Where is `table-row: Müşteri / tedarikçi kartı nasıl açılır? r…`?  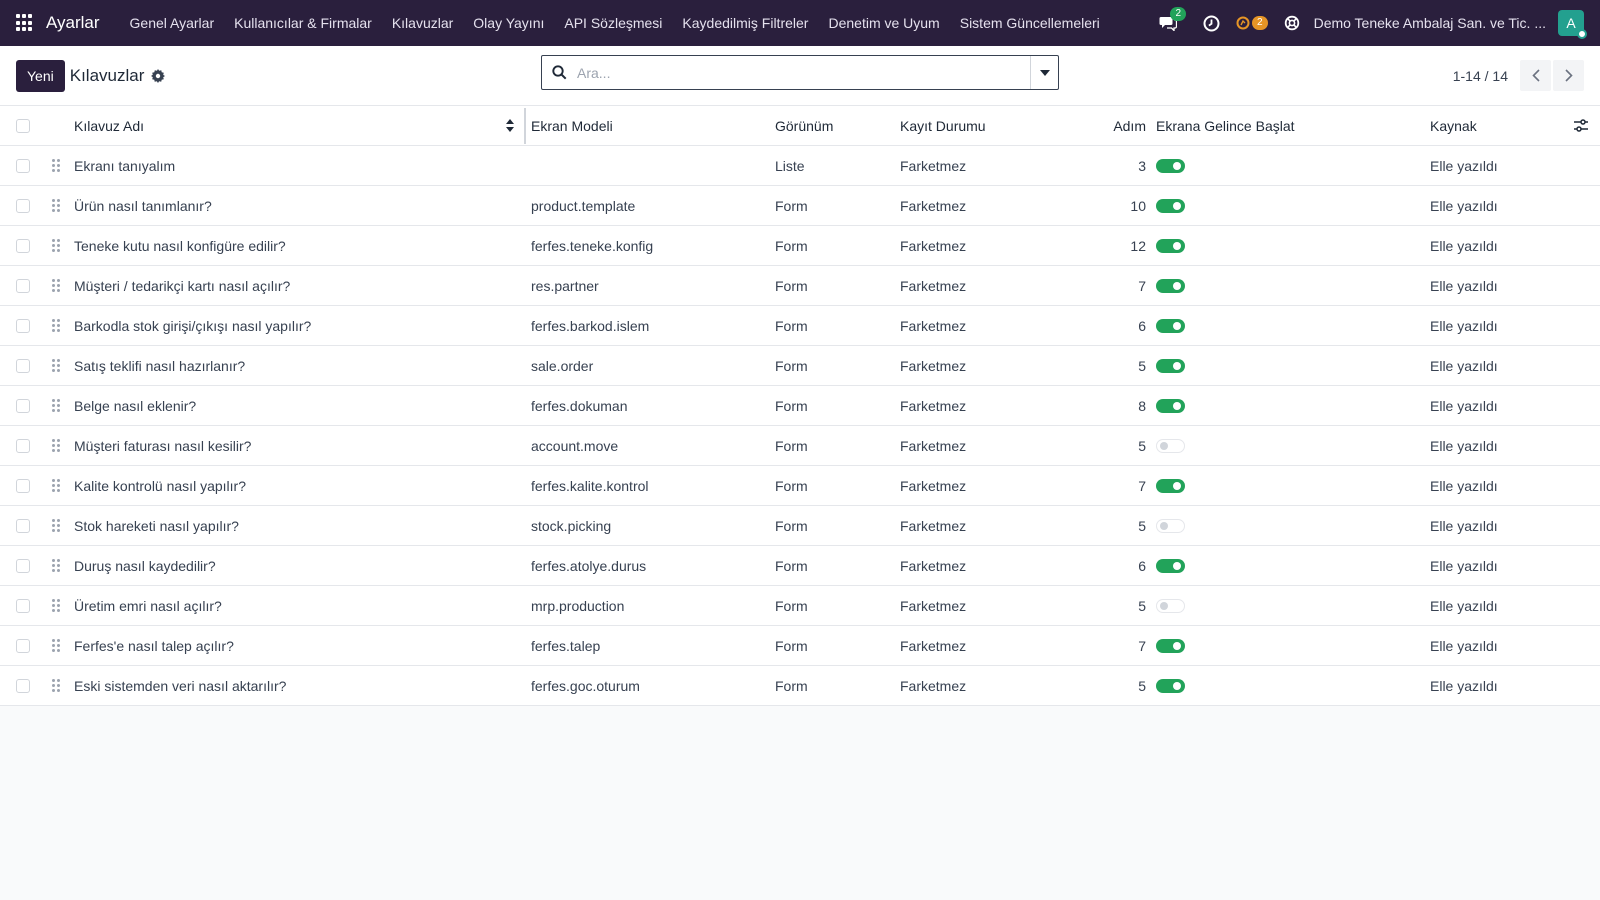 table-row: Müşteri / tedarikçi kartı nasıl açılır? r… is located at coordinates (800, 286).